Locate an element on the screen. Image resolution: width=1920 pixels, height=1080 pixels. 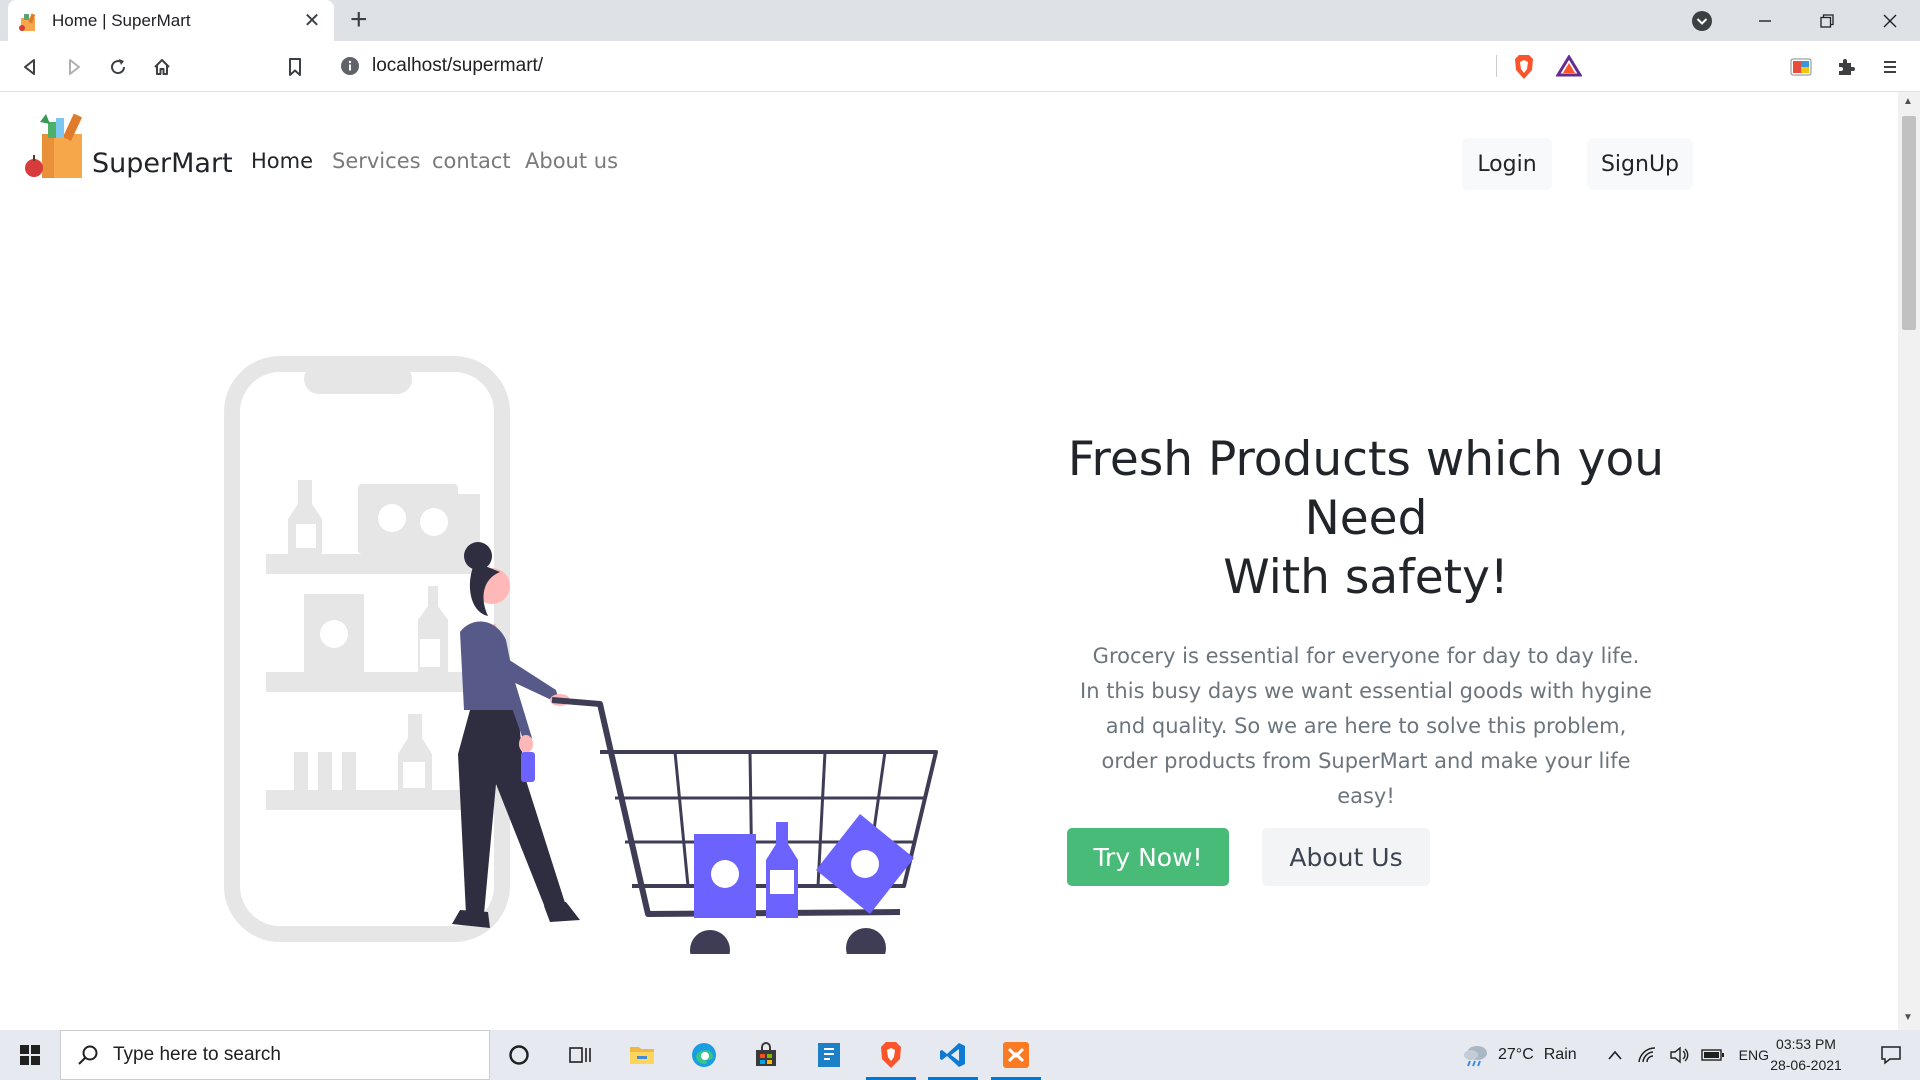
page-scrollbar: ▲ ▼ is located at coordinates (1909, 561).